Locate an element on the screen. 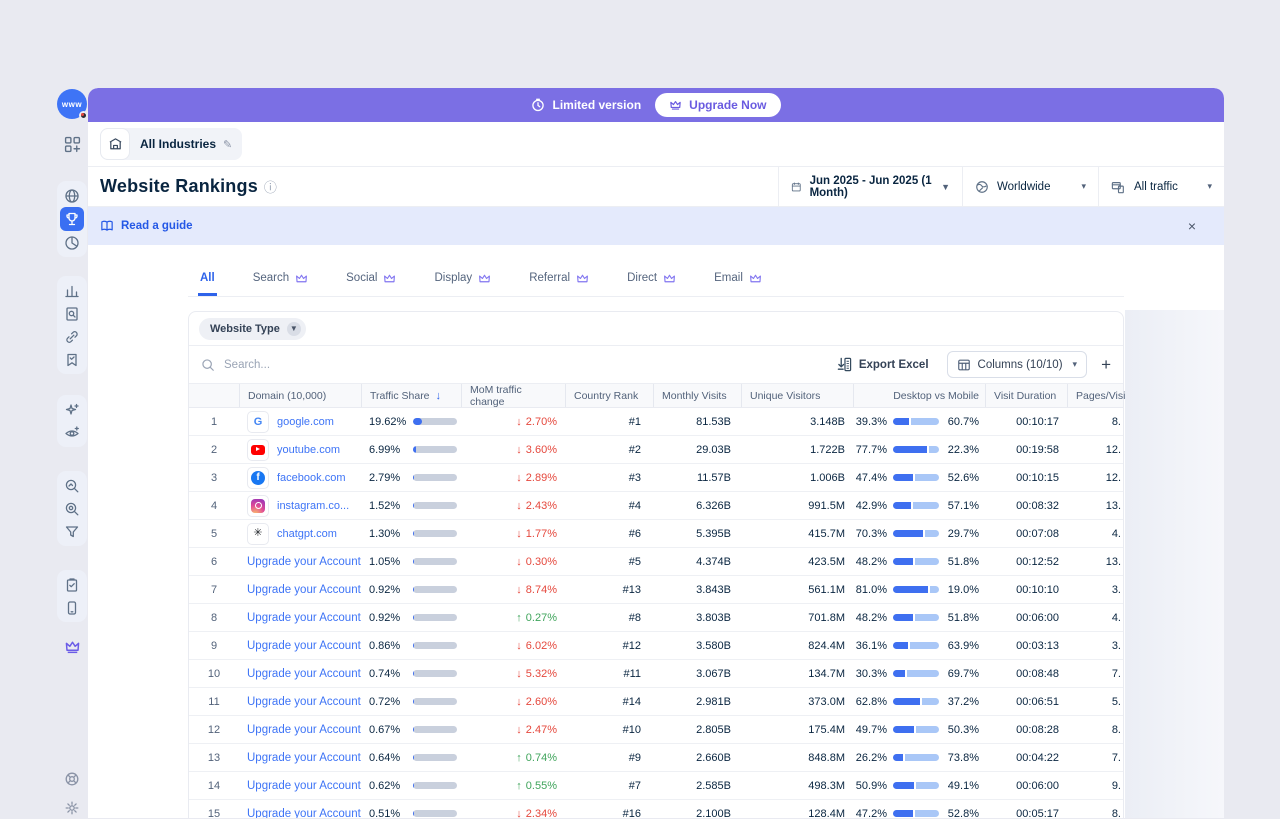  mobile-pct: 69.7% is located at coordinates (963, 673).